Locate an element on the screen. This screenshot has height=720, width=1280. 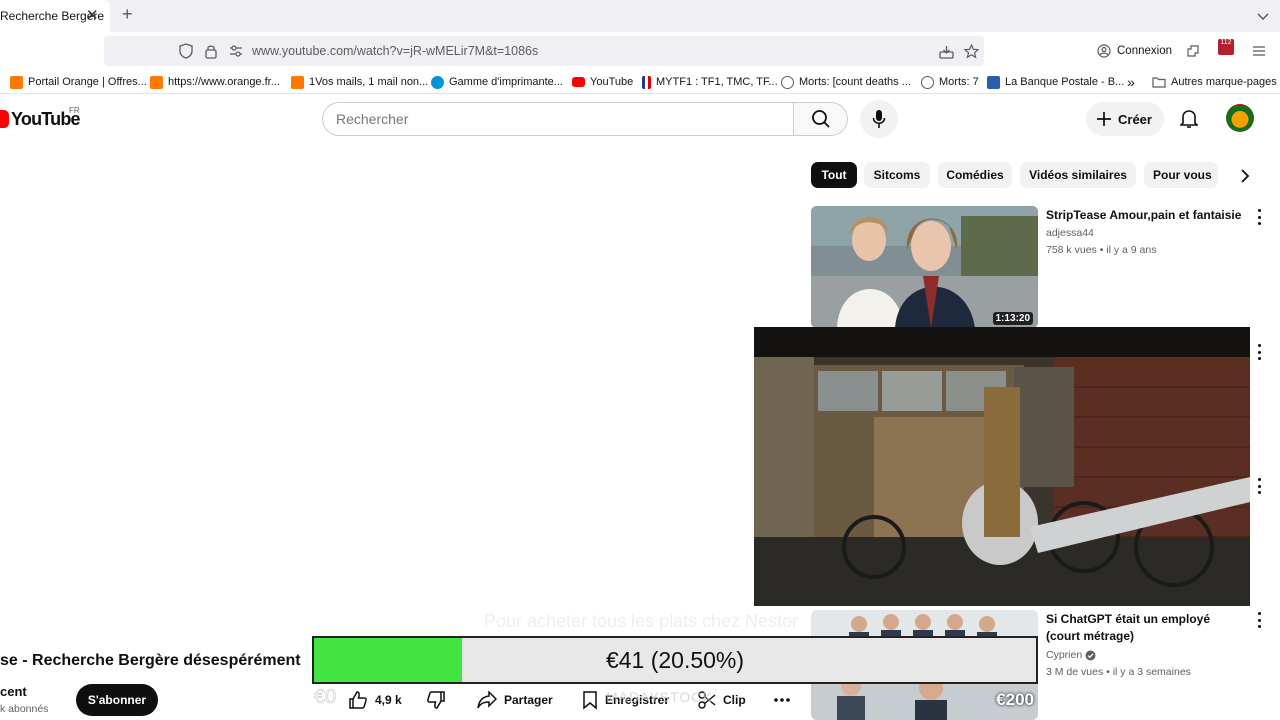
banque-postale-favicon-icon is located at coordinates (993, 82).